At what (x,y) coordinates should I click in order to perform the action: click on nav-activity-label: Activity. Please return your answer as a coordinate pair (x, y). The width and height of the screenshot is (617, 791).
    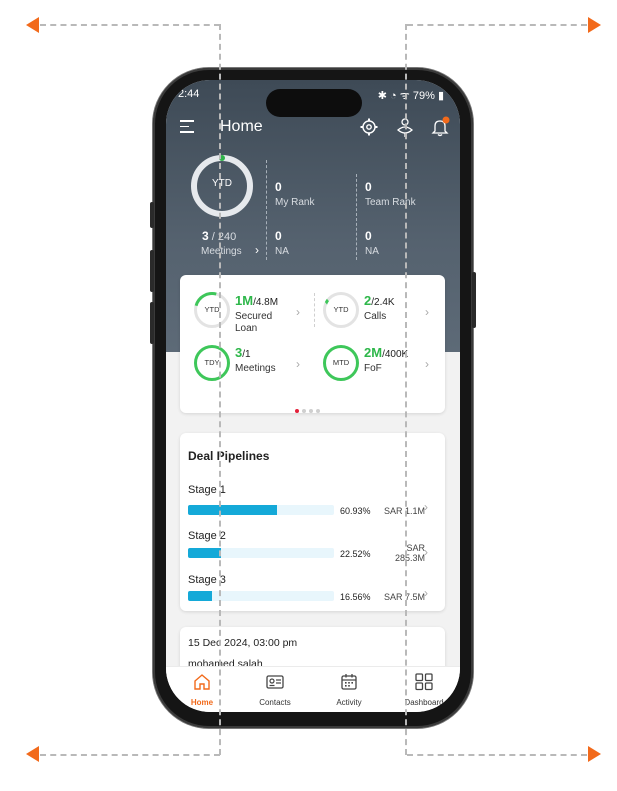
    Looking at the image, I should click on (349, 702).